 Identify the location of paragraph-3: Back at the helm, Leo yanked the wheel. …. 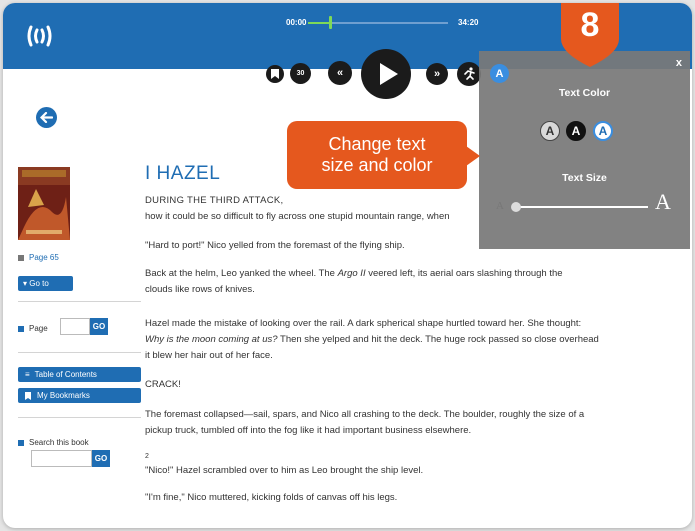
(395, 282).